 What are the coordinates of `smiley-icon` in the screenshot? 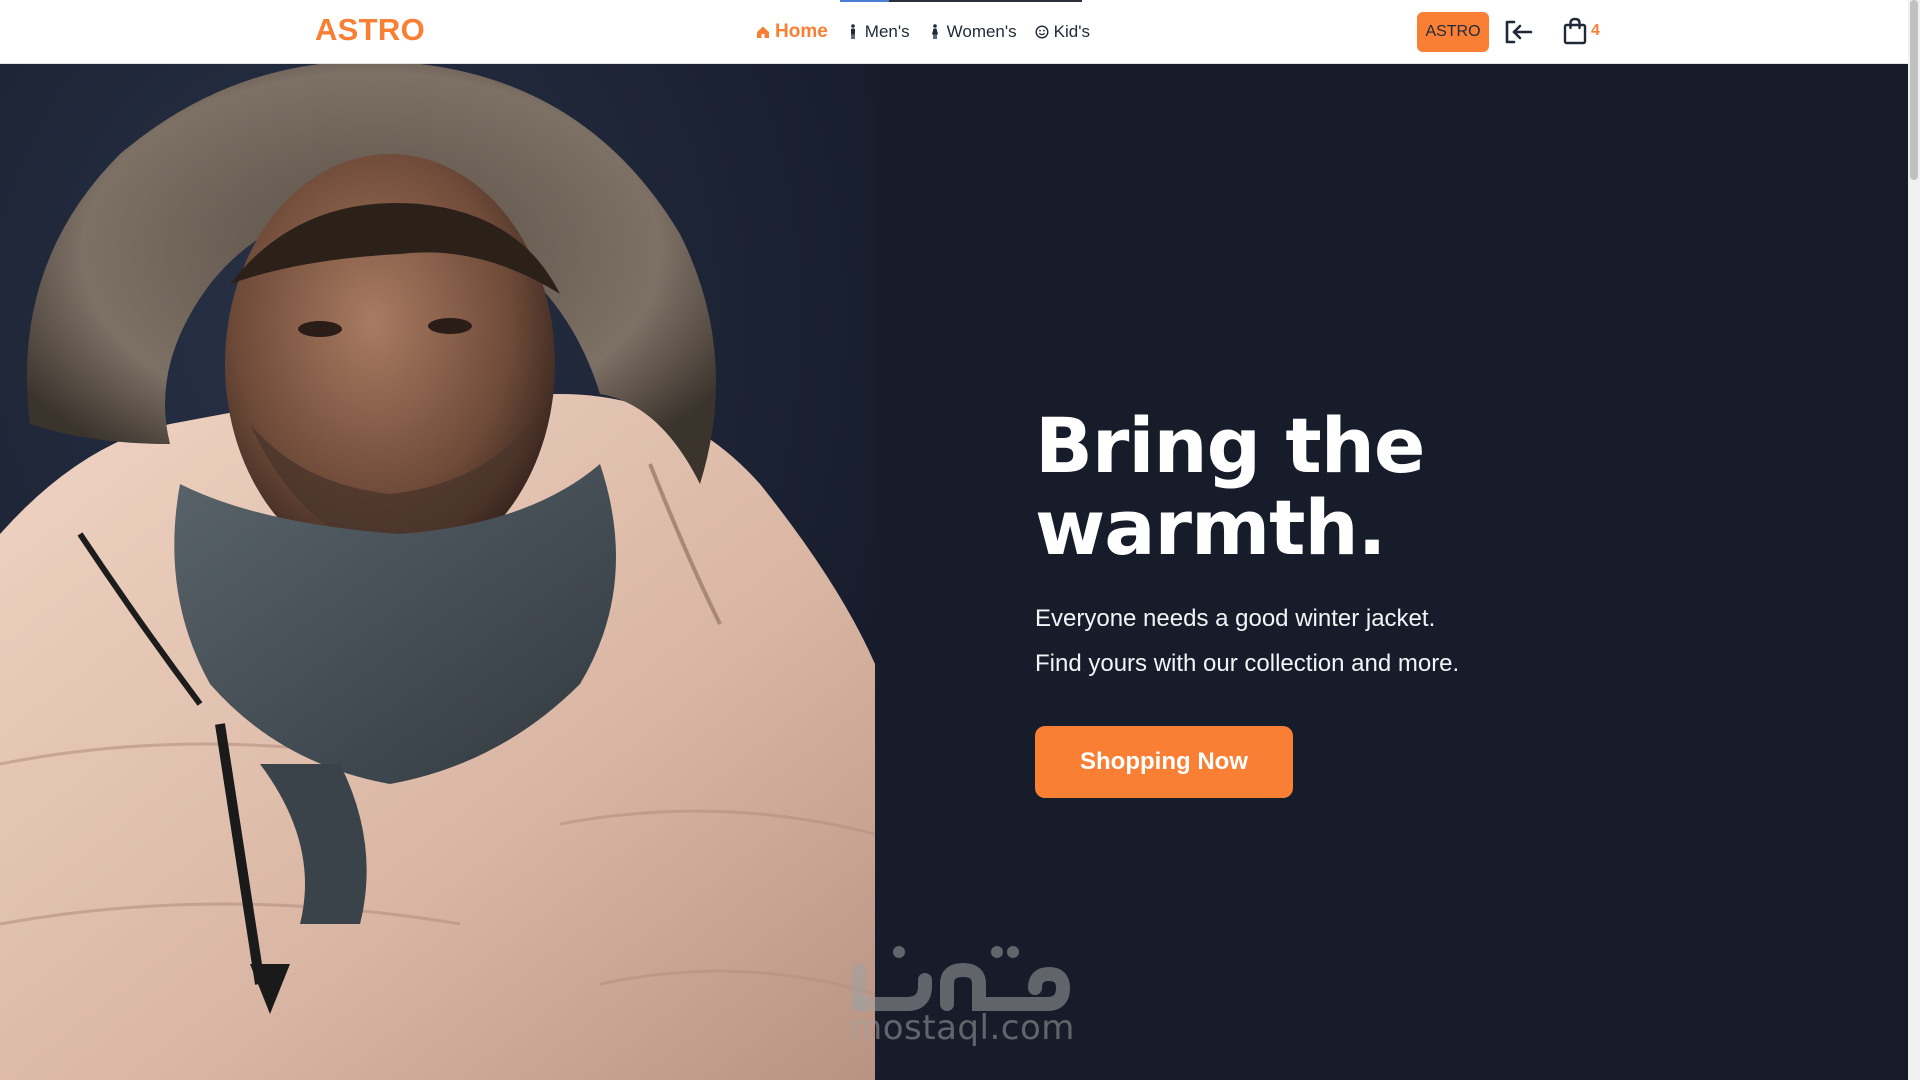 It's located at (1042, 32).